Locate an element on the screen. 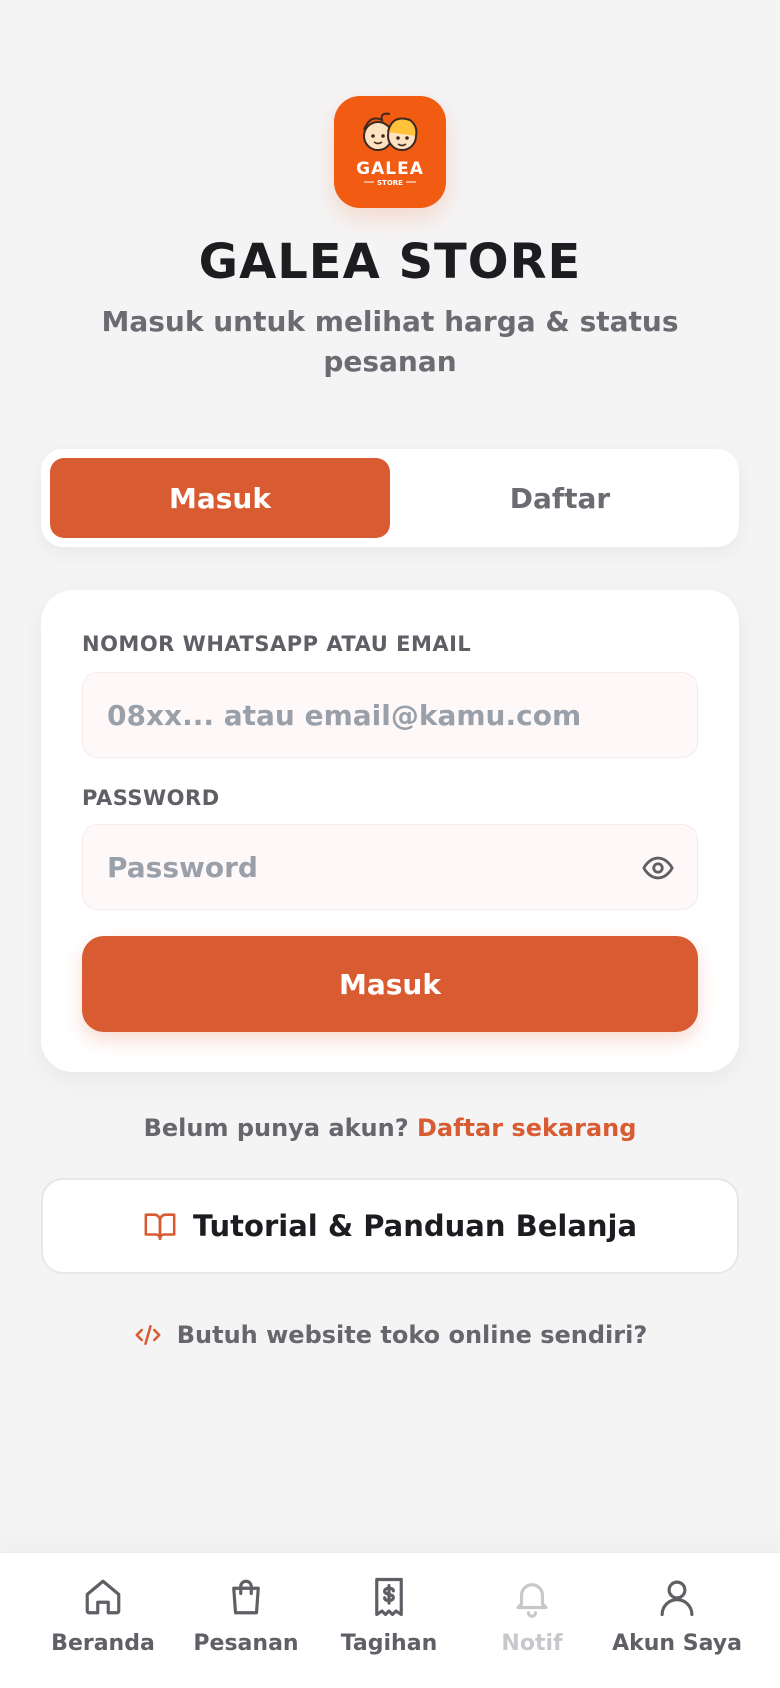  nav-label-notif: Notif is located at coordinates (532, 1643).